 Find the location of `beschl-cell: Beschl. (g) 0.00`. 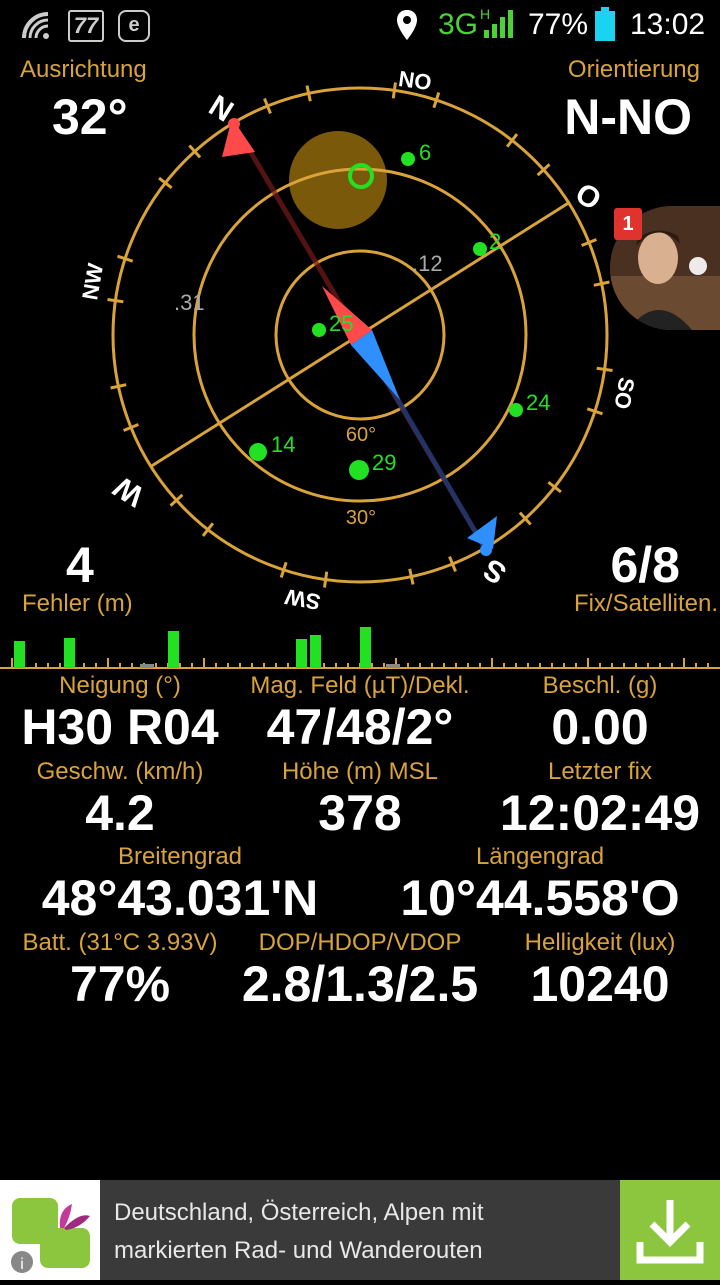

beschl-cell: Beschl. (g) 0.00 is located at coordinates (600, 713).